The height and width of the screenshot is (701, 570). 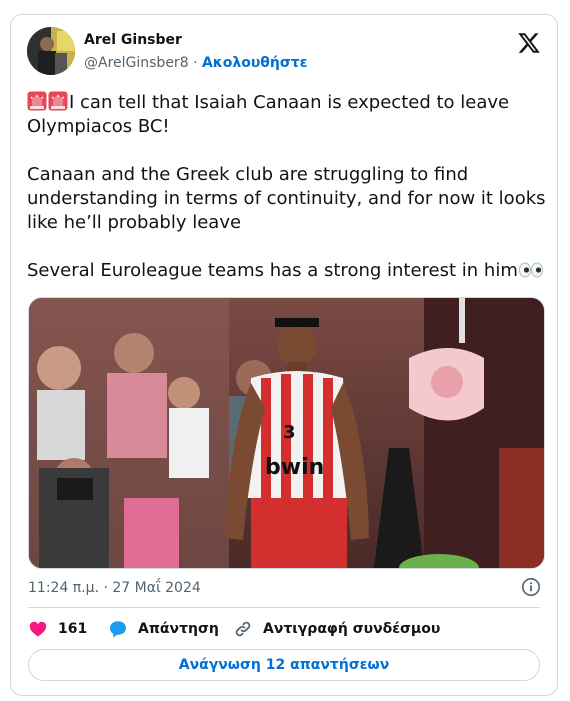 I want to click on heart-icon, so click(x=38, y=629).